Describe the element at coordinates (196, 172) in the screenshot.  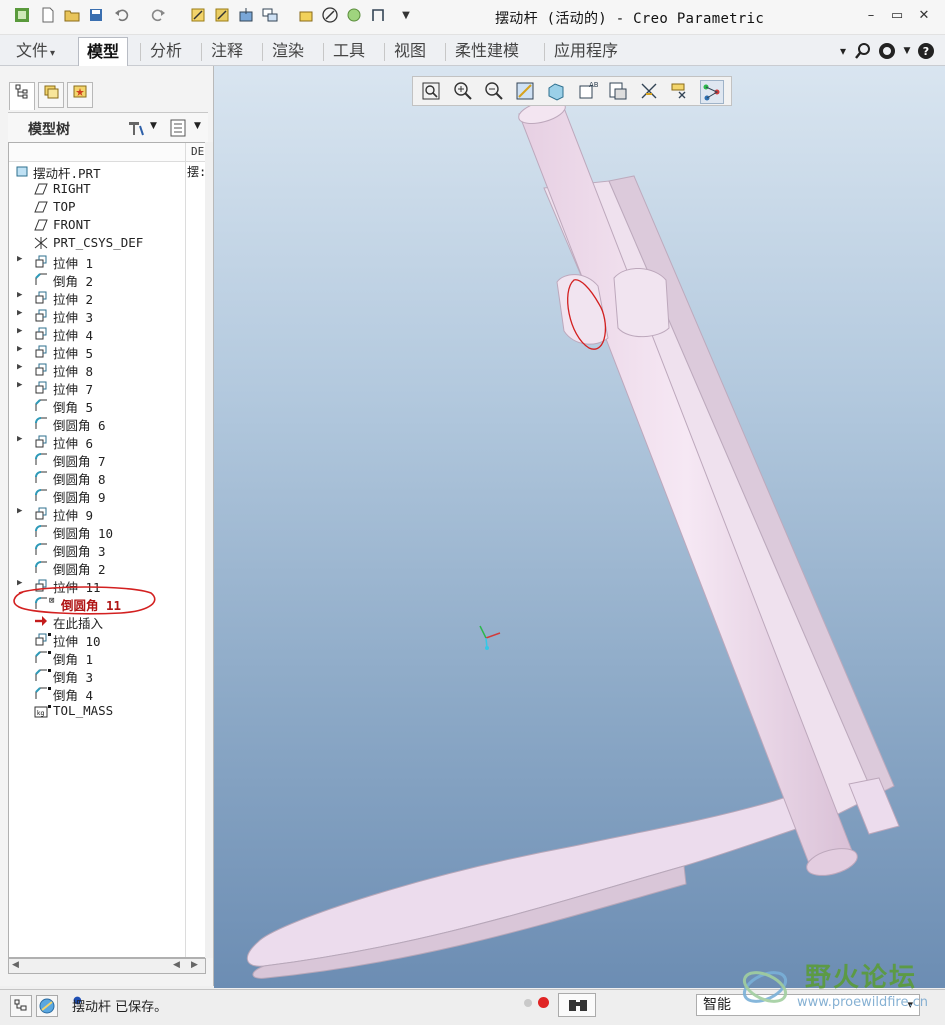
I see `tree-row-column-value: 摆:` at that location.